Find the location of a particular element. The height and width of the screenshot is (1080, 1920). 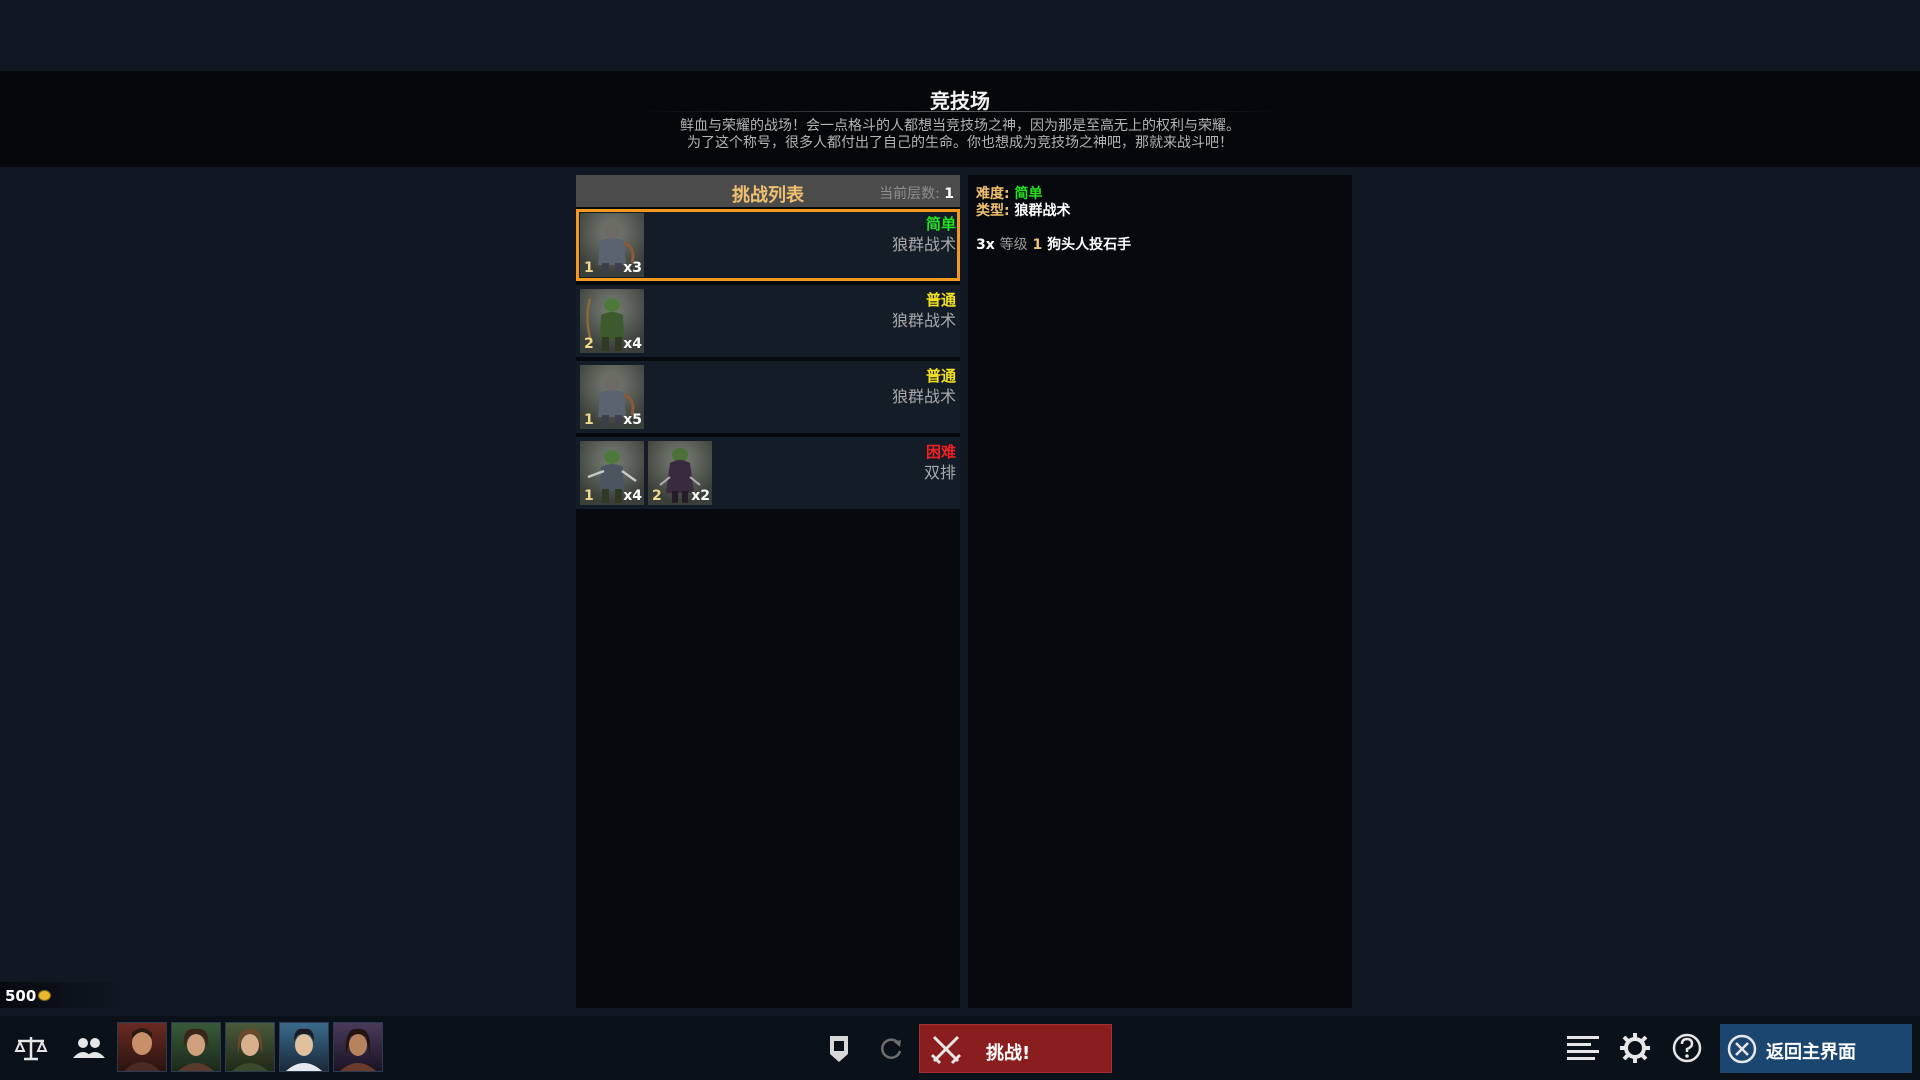

formation-icon is located at coordinates (839, 1049).